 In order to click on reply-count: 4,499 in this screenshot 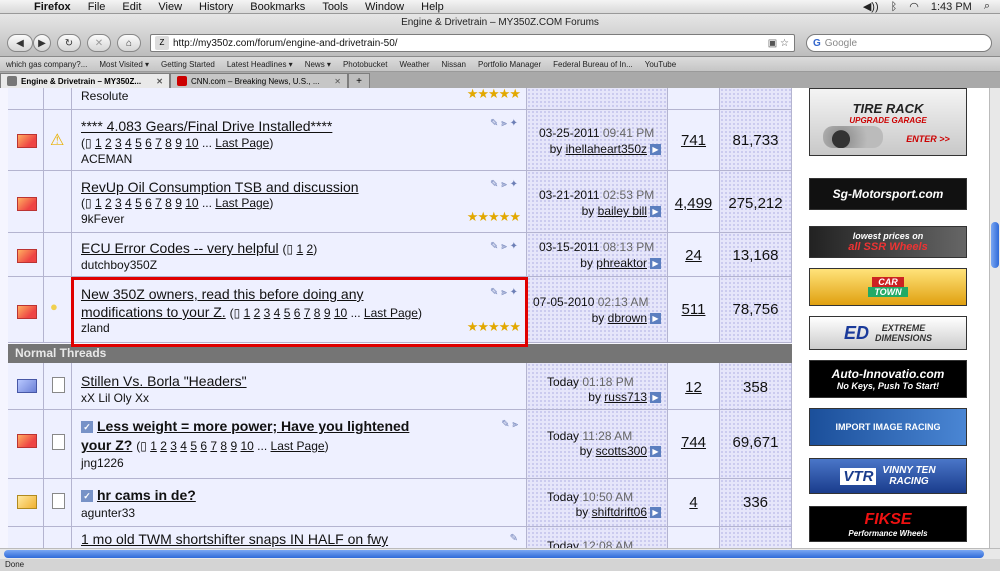, I will do `click(693, 203)`.